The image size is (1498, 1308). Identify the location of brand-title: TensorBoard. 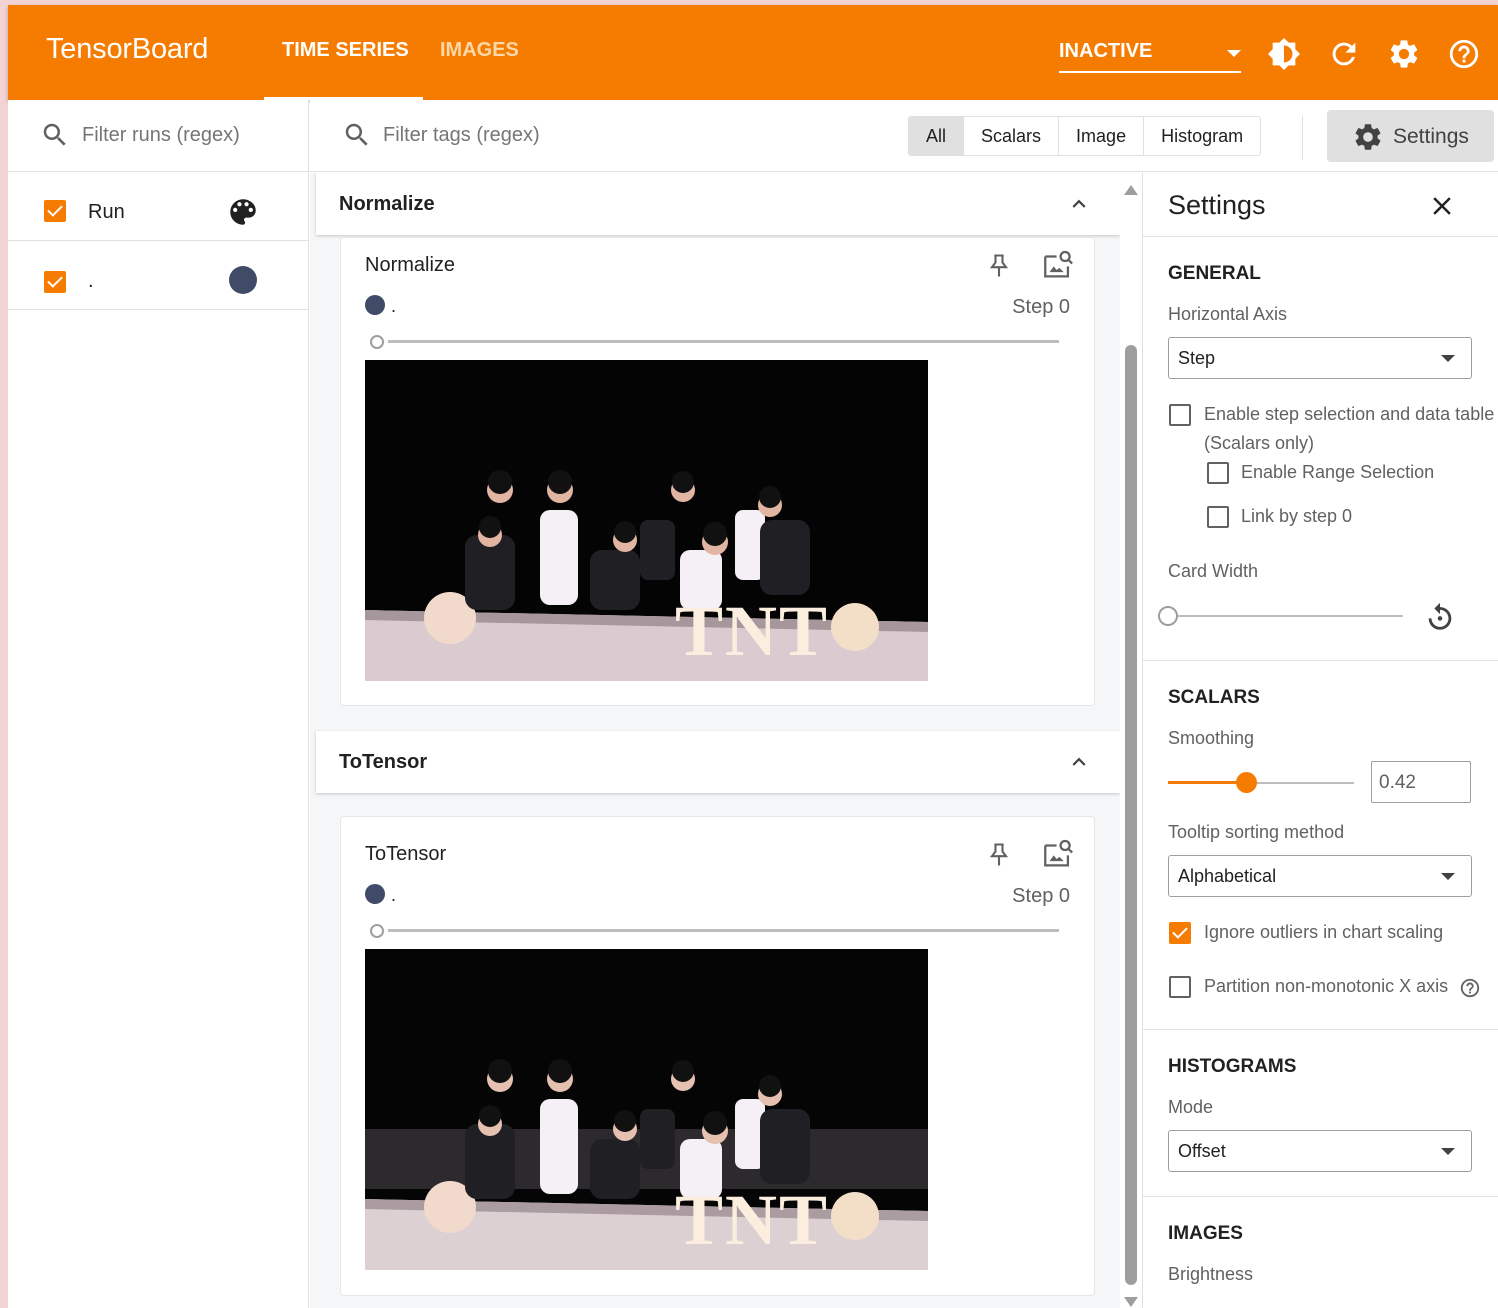
(127, 49).